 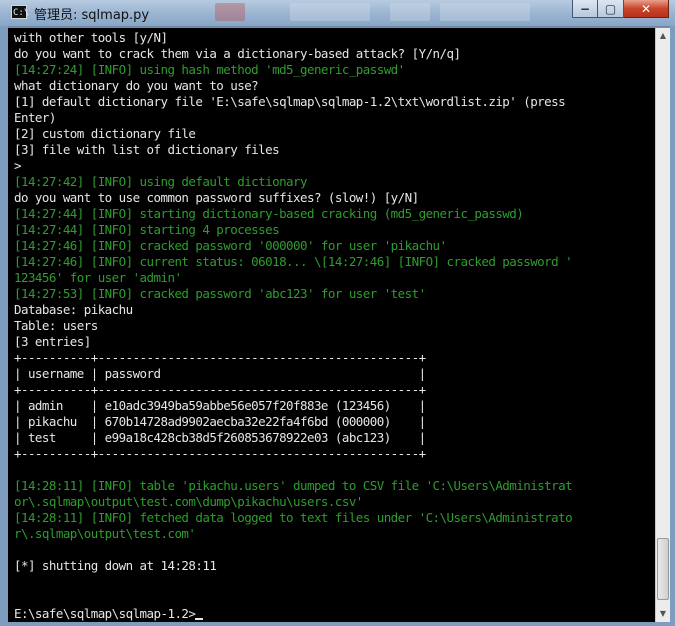 What do you see at coordinates (18, 165) in the screenshot?
I see `console-line: >` at bounding box center [18, 165].